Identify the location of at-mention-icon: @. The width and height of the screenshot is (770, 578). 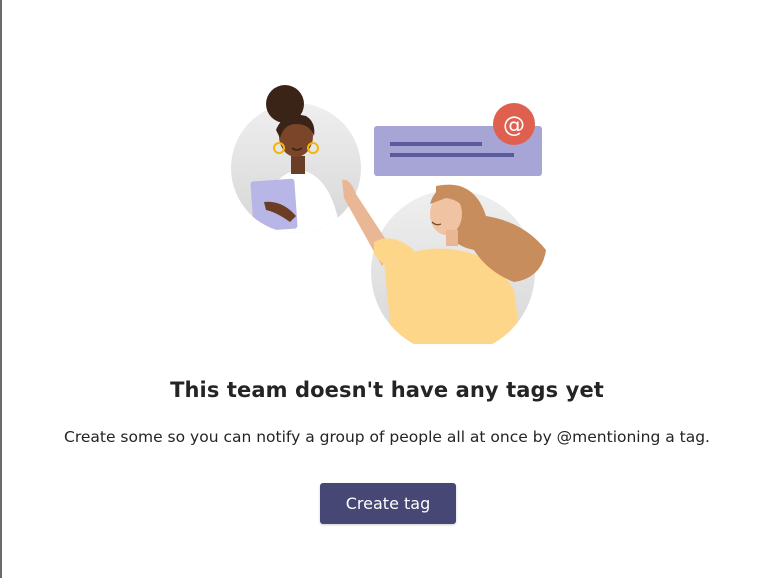
(514, 124).